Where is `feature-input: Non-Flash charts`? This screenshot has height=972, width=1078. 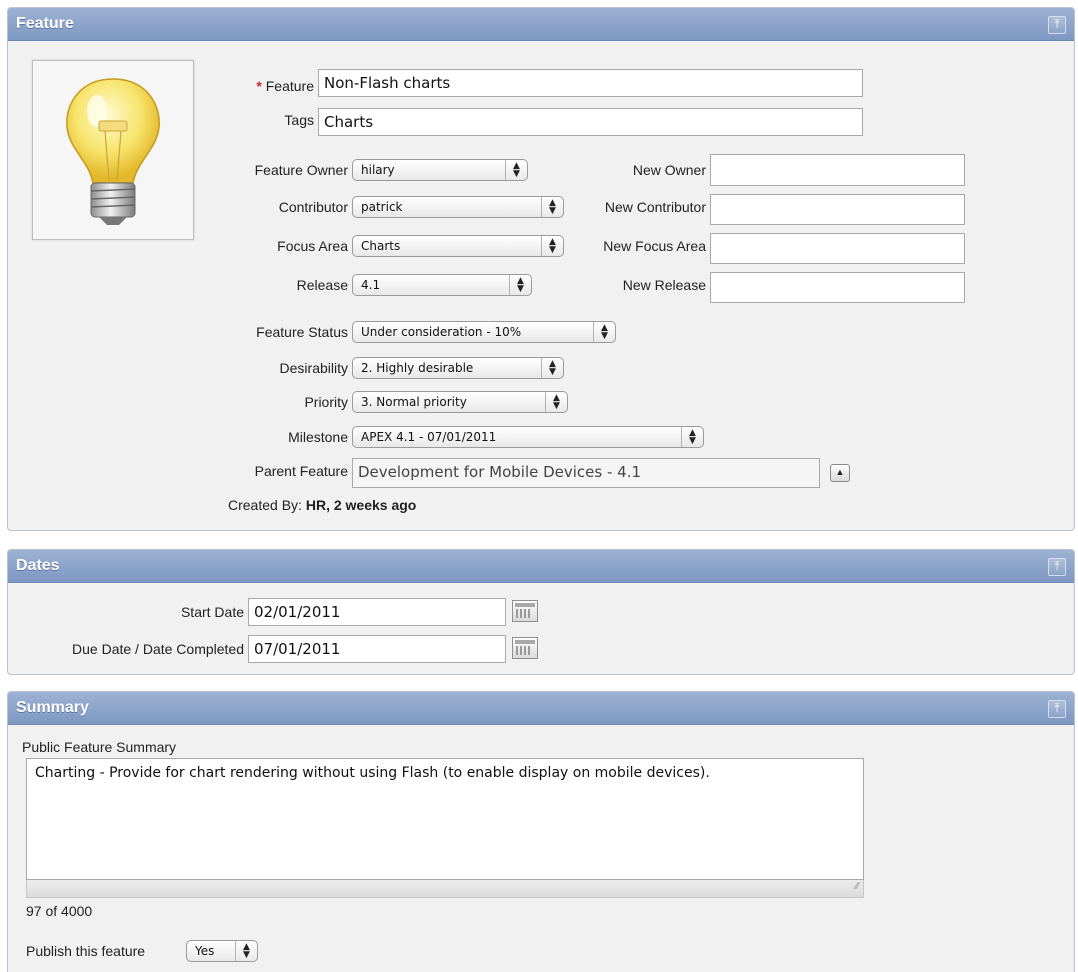
feature-input: Non-Flash charts is located at coordinates (590, 83).